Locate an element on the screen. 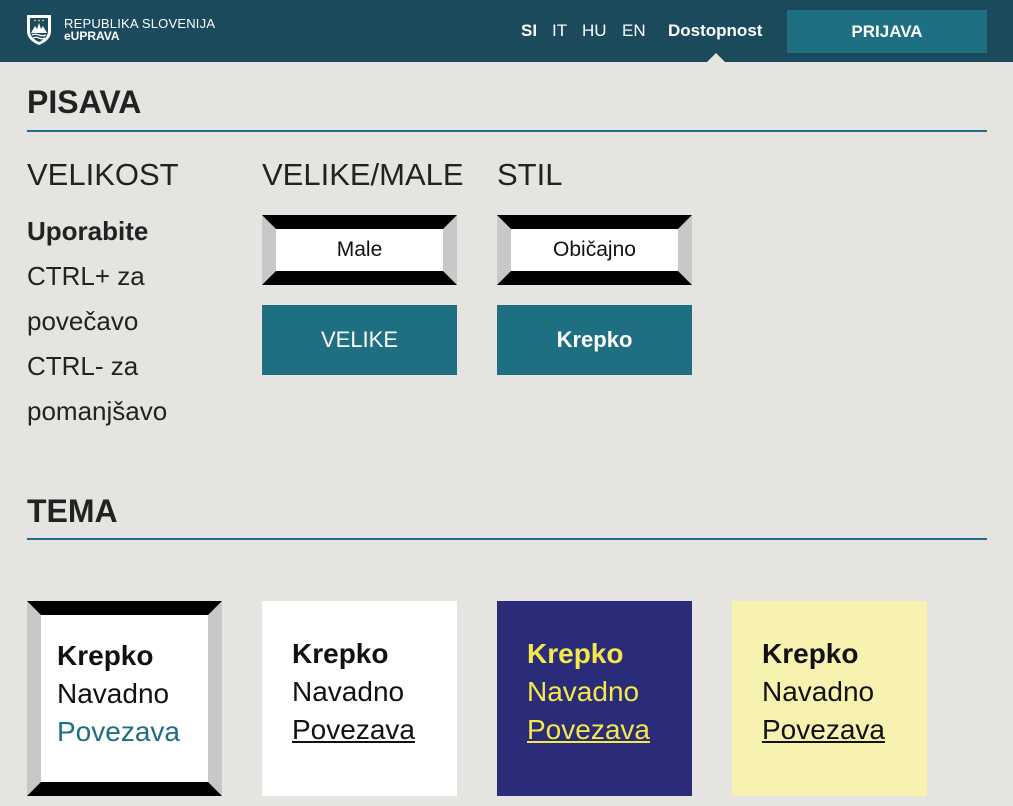  style-normal-button: Običajno is located at coordinates (594, 250).